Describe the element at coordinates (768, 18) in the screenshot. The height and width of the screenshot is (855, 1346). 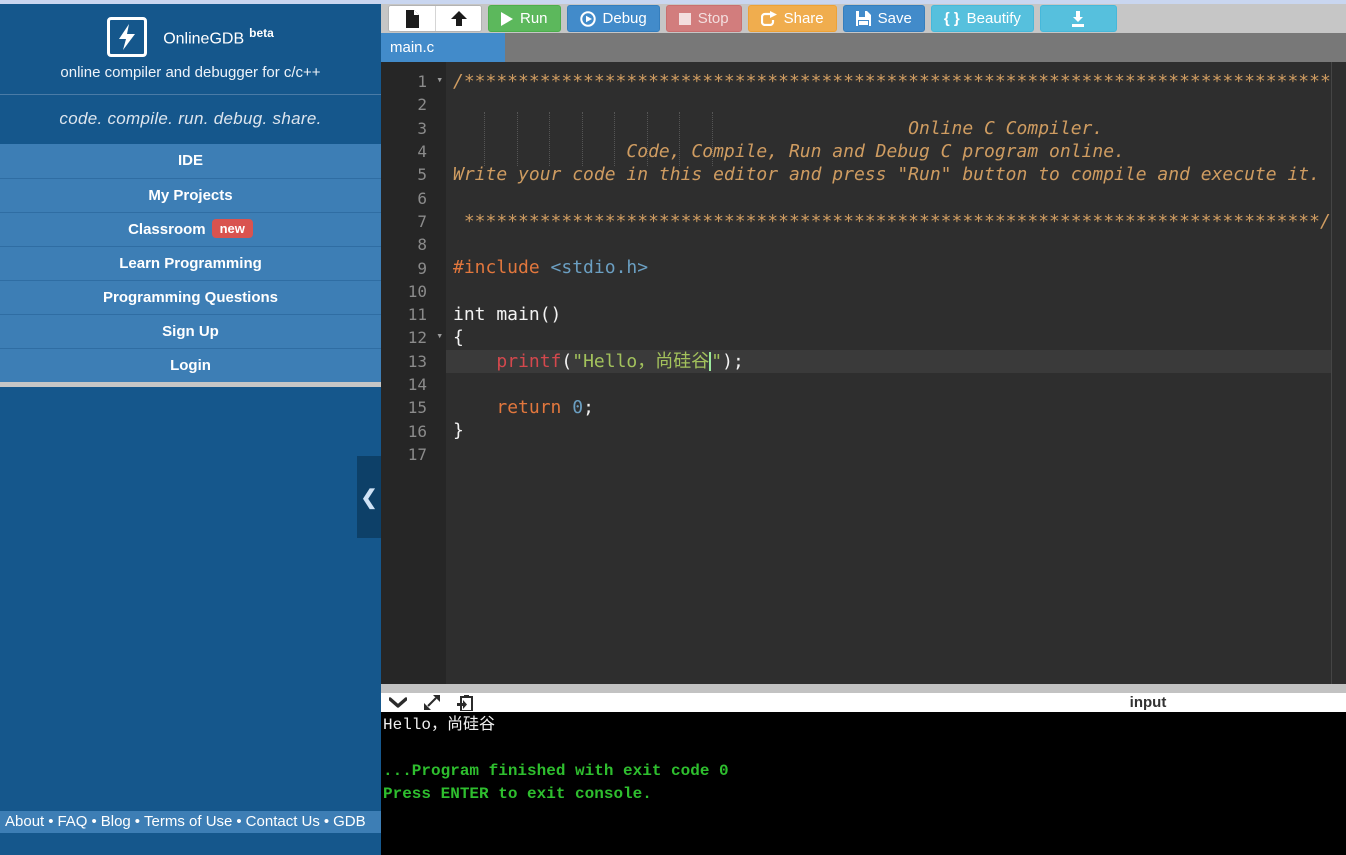
I see `share-icon` at that location.